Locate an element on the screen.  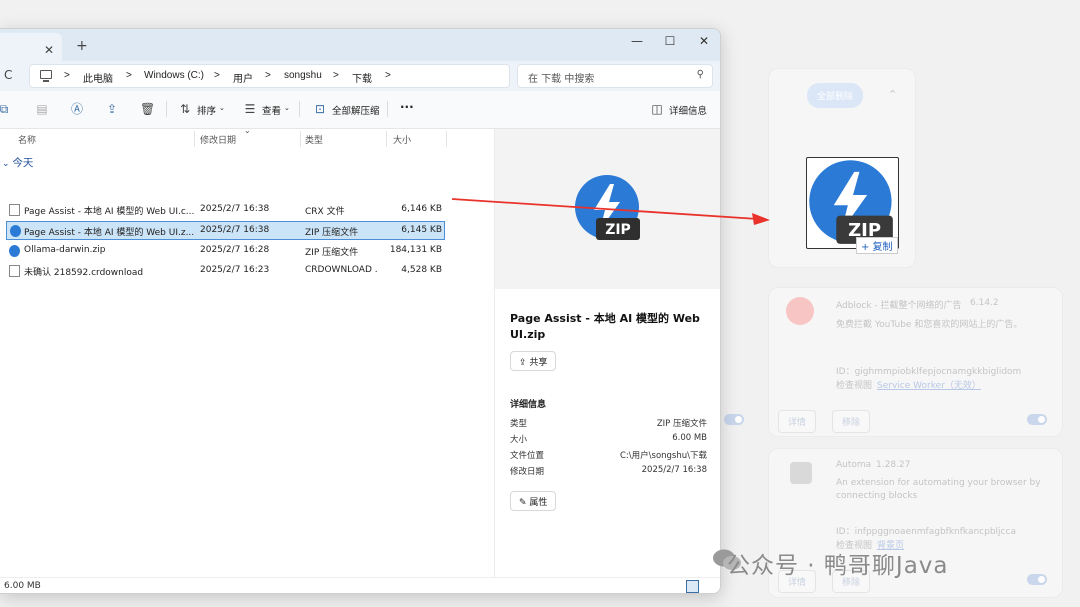
breadcrumb-windows-c: Windows (C:) is located at coordinates (174, 75).